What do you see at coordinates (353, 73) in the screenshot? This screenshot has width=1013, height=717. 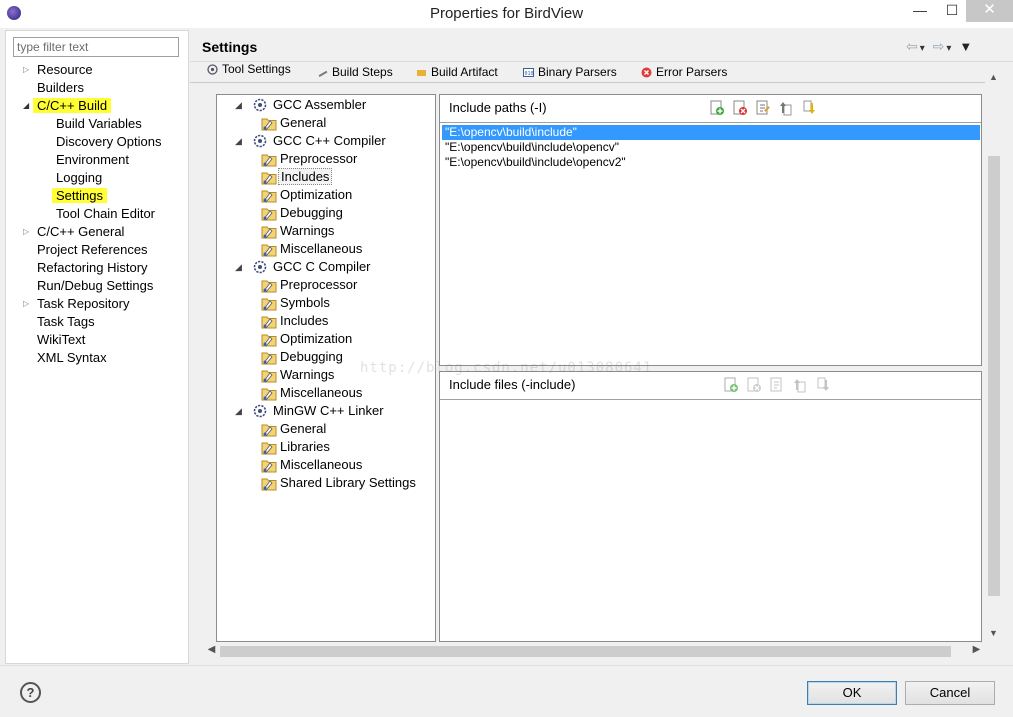 I see `tab-build-steps: Build Steps` at bounding box center [353, 73].